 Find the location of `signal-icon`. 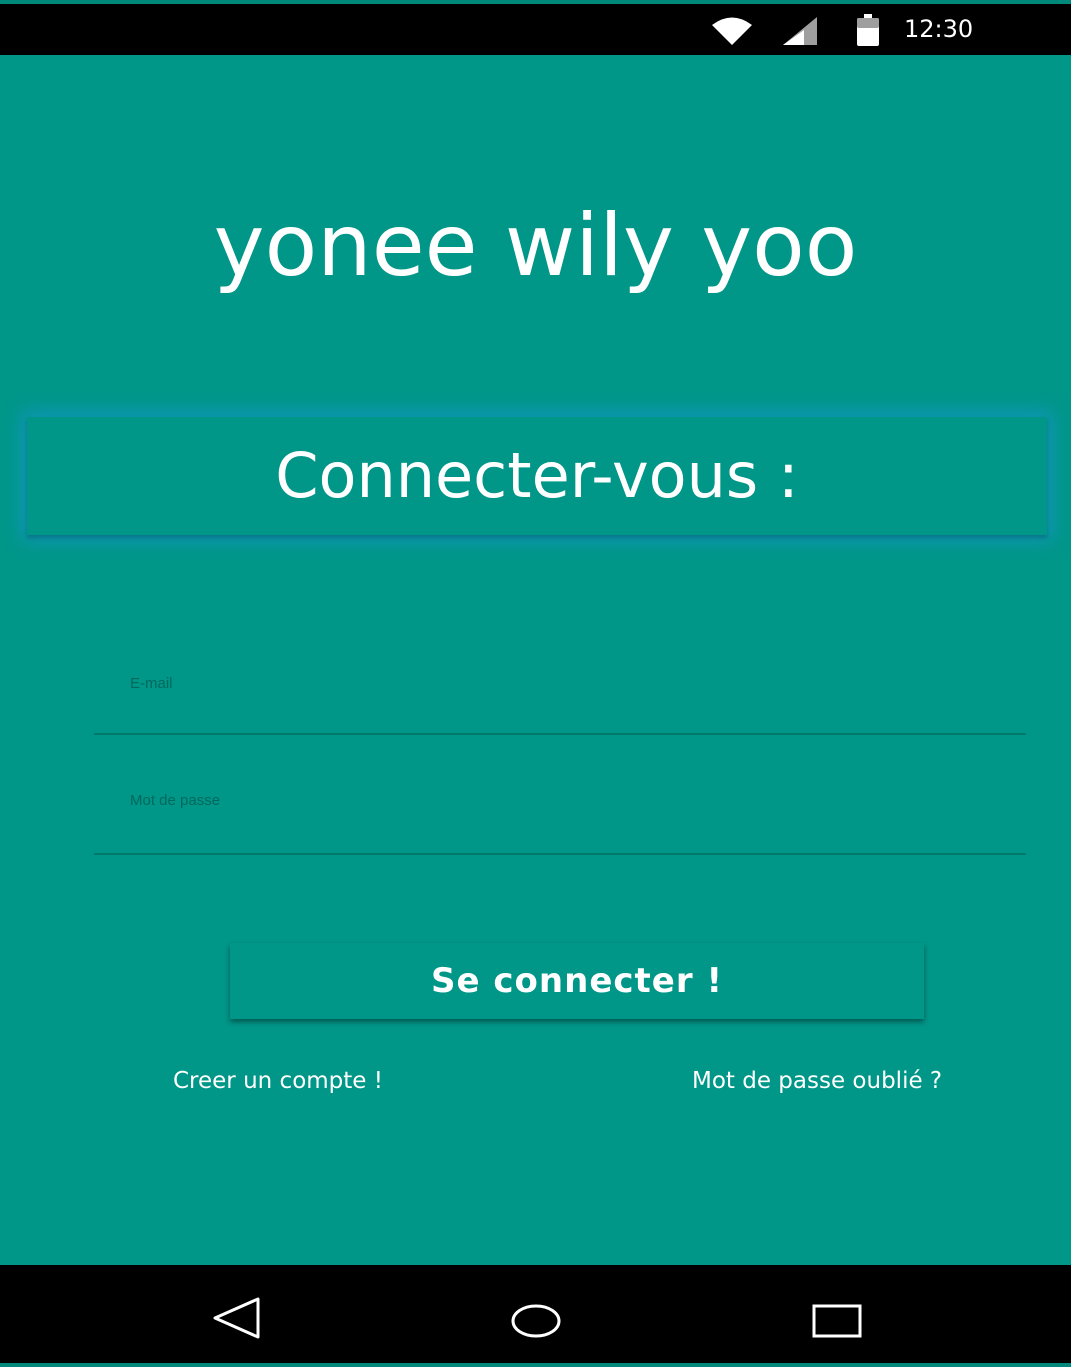

signal-icon is located at coordinates (800, 31).